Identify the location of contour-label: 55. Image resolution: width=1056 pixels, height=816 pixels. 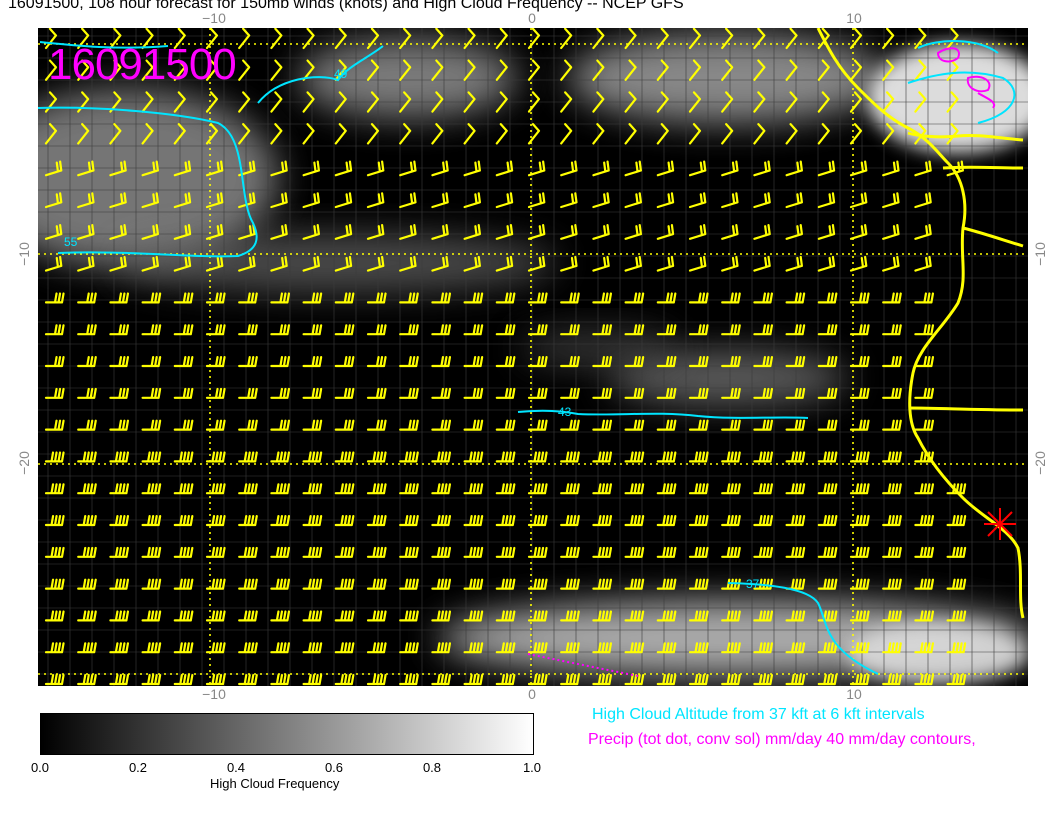
(71, 242).